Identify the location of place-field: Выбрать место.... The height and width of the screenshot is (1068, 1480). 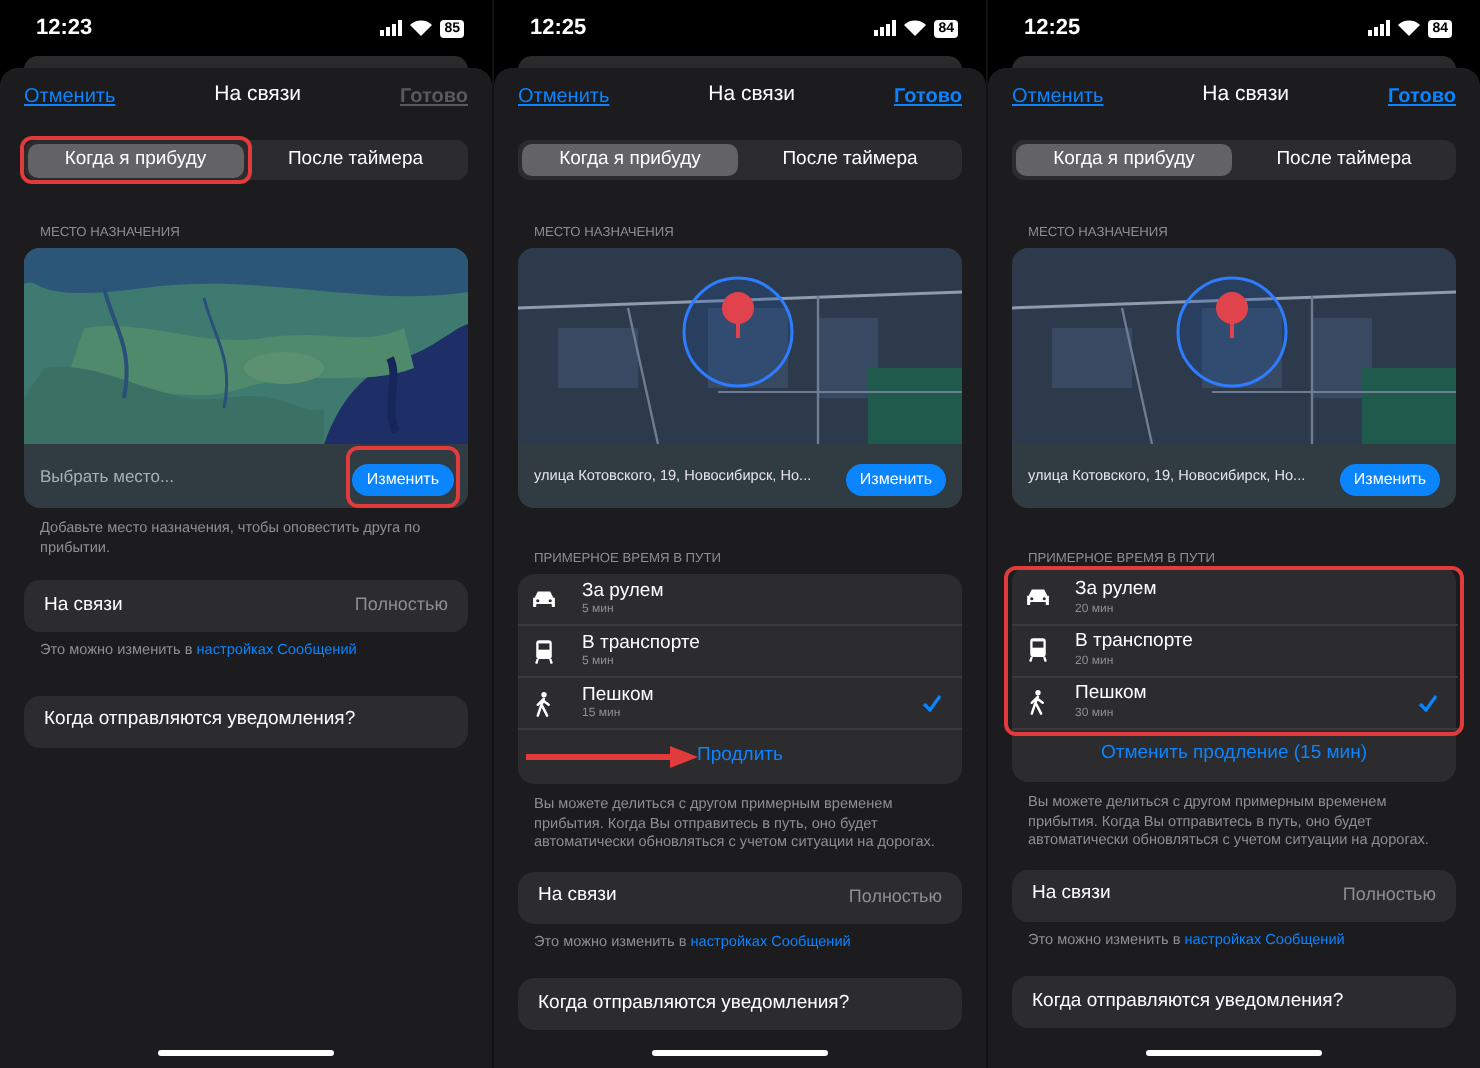
(160, 476).